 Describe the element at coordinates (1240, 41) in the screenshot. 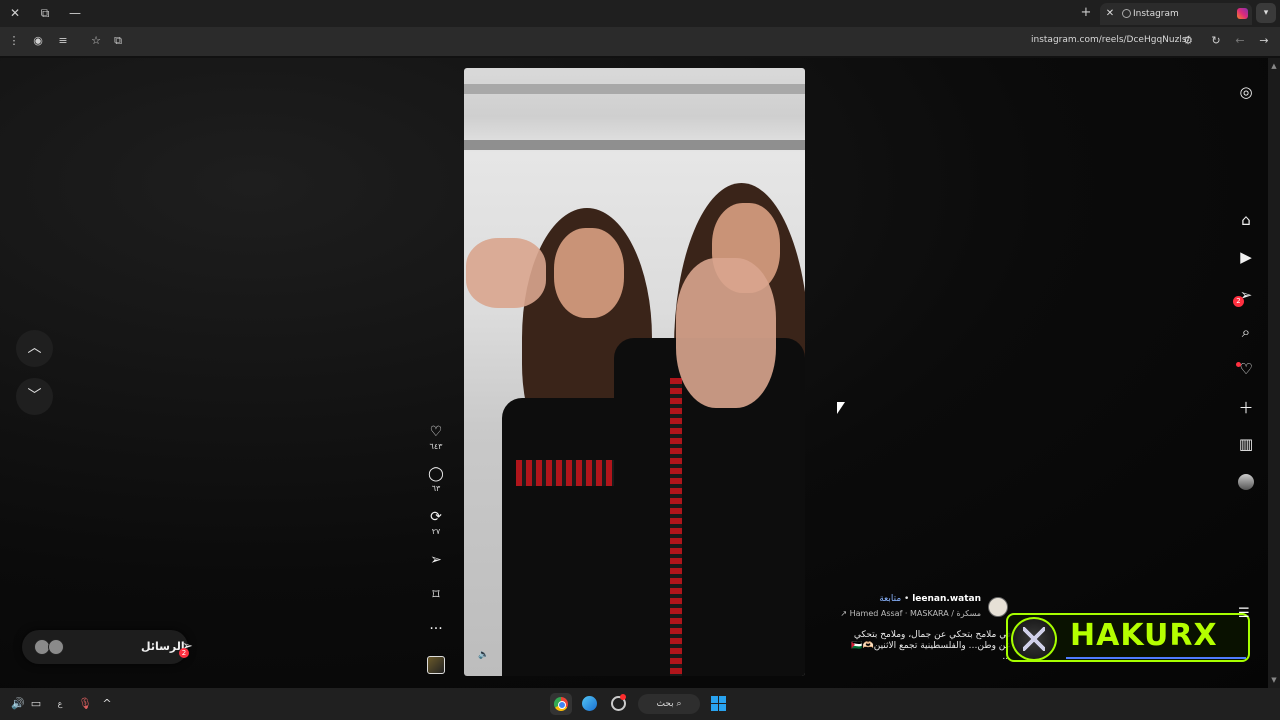

I see `back-arrow-icon: ←` at that location.